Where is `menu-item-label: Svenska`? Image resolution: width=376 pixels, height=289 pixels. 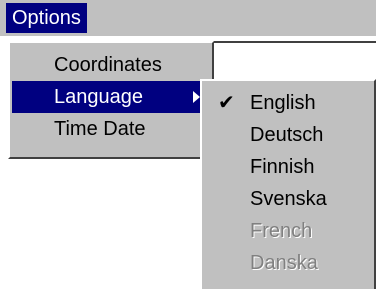 menu-item-label: Svenska is located at coordinates (288, 199).